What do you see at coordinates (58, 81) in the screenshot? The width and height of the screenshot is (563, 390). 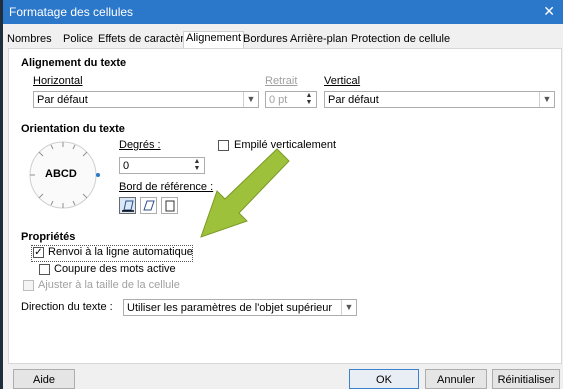 I see `horizontal-label: Horizontal` at bounding box center [58, 81].